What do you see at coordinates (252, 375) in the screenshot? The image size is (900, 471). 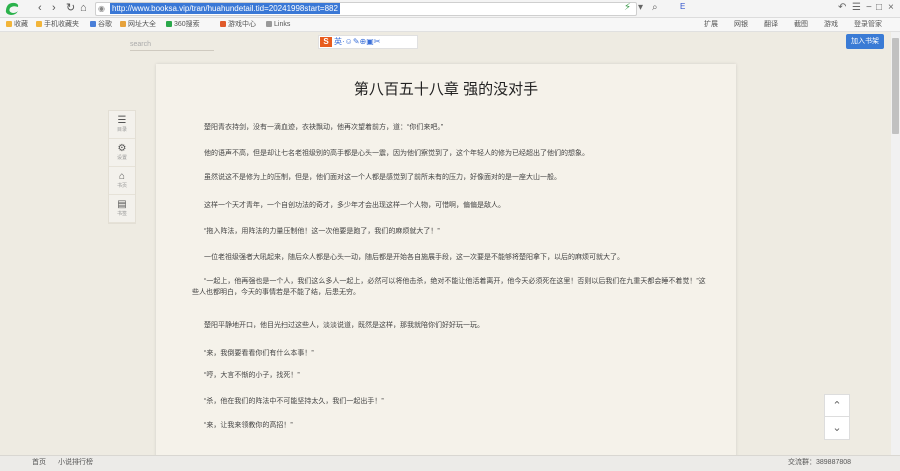 I see `paragraph: “哼，大言不惭的小子，找死！”` at bounding box center [252, 375].